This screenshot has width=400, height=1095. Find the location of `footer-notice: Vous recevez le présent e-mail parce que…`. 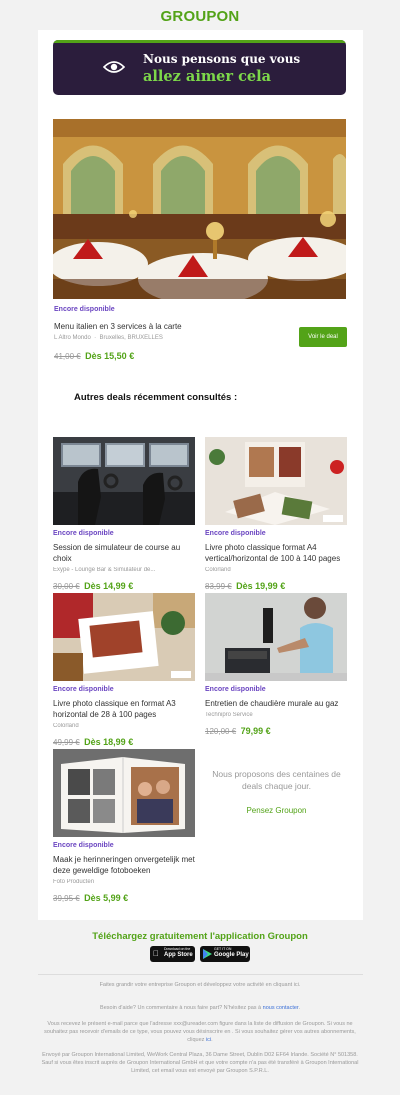

footer-notice: Vous recevez le présent e-mail parce que… is located at coordinates (200, 1032).